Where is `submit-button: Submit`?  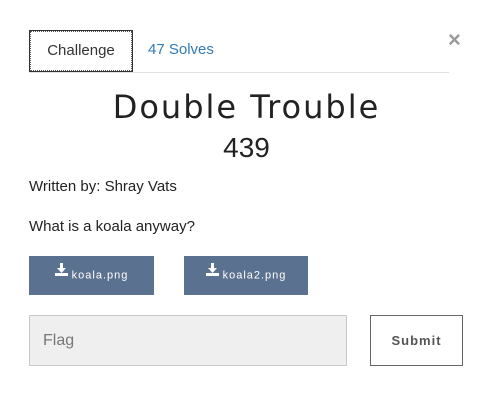
submit-button: Submit is located at coordinates (416, 340).